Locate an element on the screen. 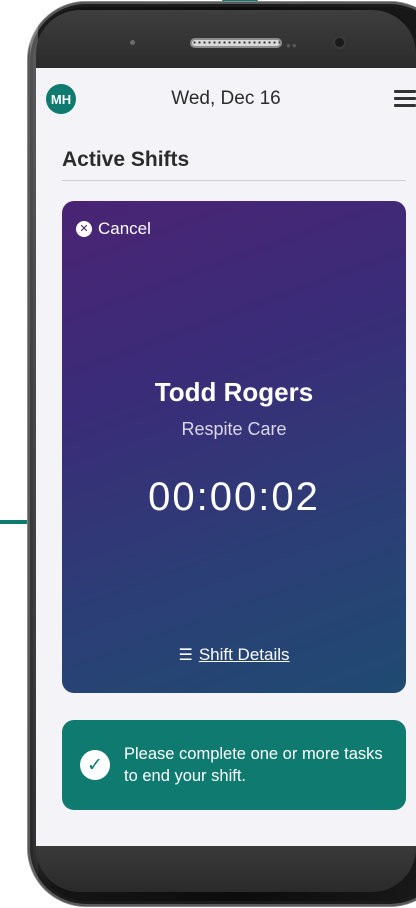  divider is located at coordinates (234, 180).